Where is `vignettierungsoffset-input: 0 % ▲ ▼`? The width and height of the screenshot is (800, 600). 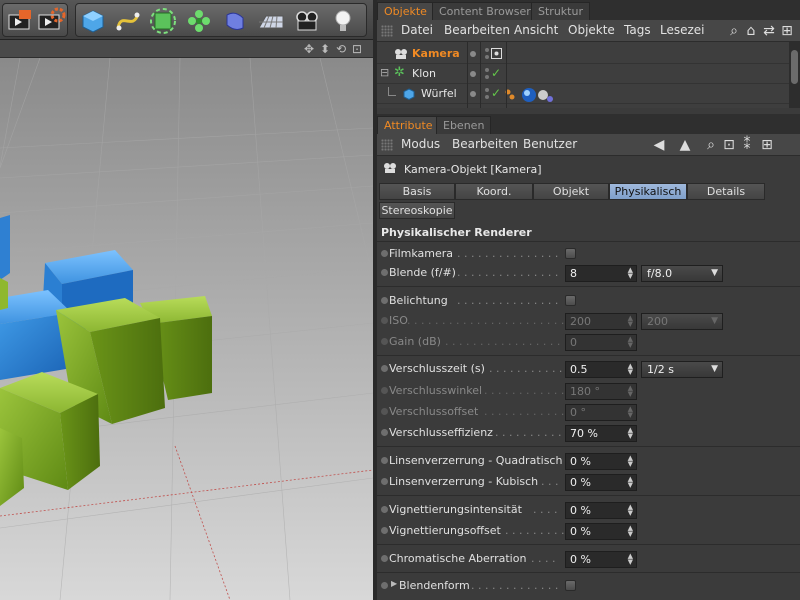 vignettierungsoffset-input: 0 % ▲ ▼ is located at coordinates (601, 531).